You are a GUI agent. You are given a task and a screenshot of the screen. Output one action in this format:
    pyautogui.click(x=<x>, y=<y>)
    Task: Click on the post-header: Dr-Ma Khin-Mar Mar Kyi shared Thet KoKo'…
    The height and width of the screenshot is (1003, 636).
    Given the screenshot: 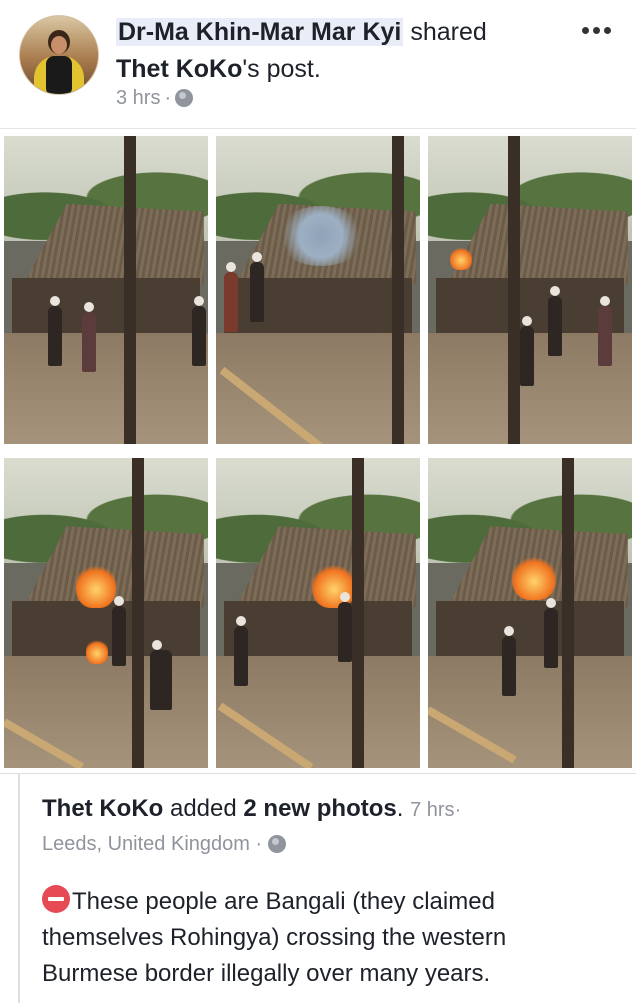 What is the action you would take?
    pyautogui.click(x=318, y=64)
    